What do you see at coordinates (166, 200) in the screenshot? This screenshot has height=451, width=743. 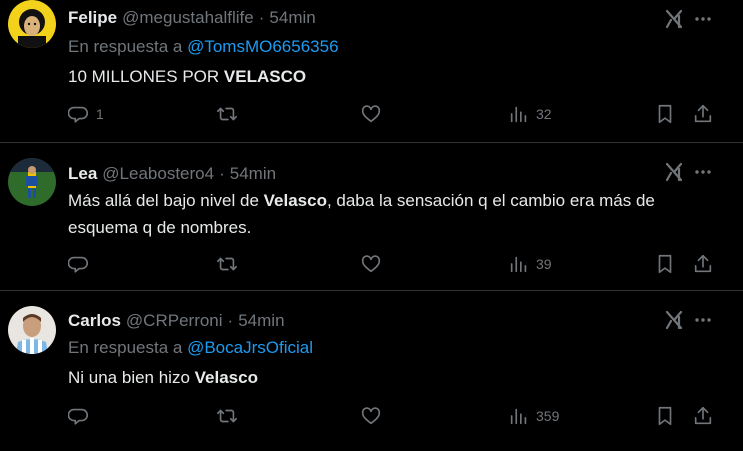 I see `tweet-text-part: Más allá del bajo nivel de` at bounding box center [166, 200].